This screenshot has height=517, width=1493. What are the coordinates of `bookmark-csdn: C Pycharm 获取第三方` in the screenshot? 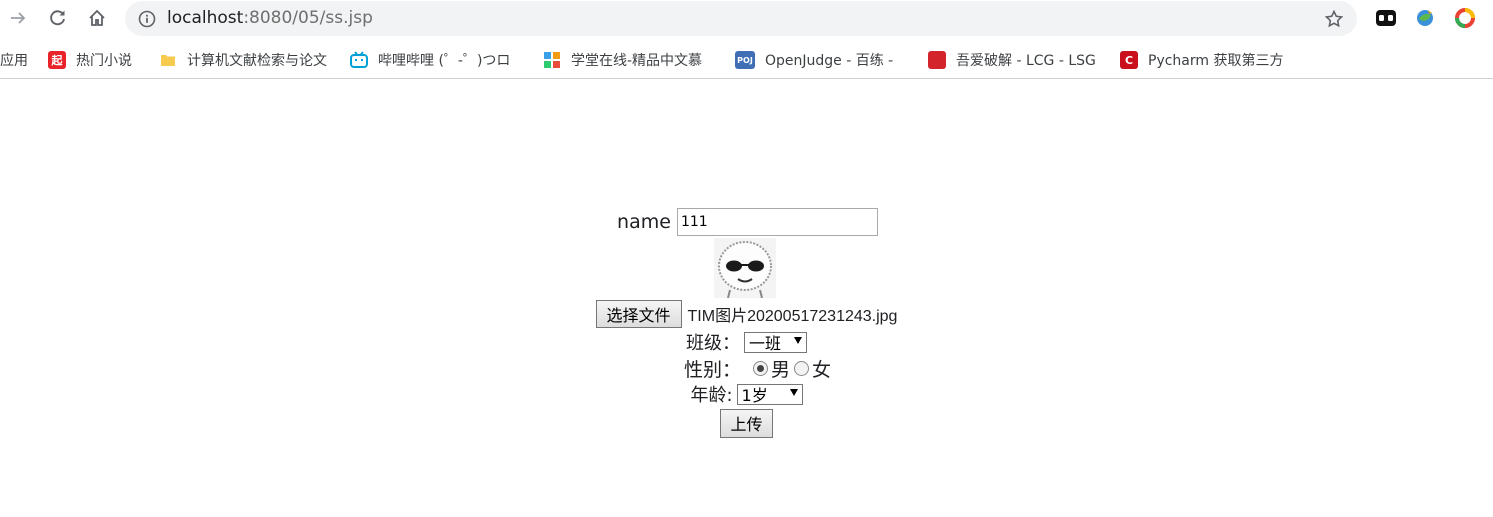 It's located at (1206, 60).